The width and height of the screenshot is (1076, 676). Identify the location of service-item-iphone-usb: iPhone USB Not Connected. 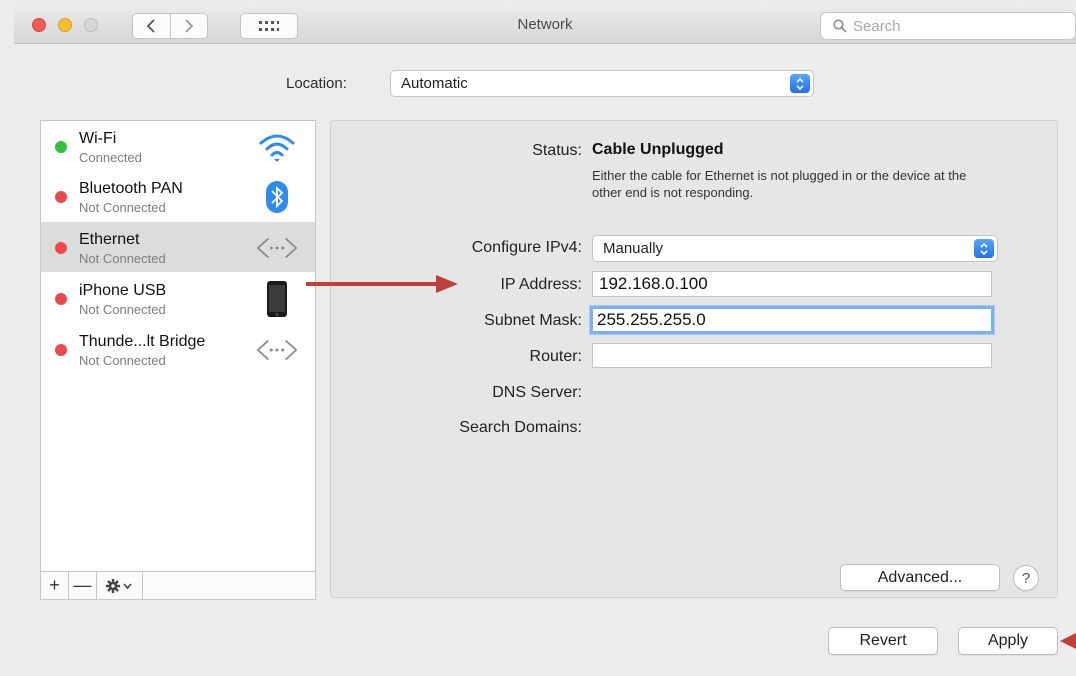
(178, 298).